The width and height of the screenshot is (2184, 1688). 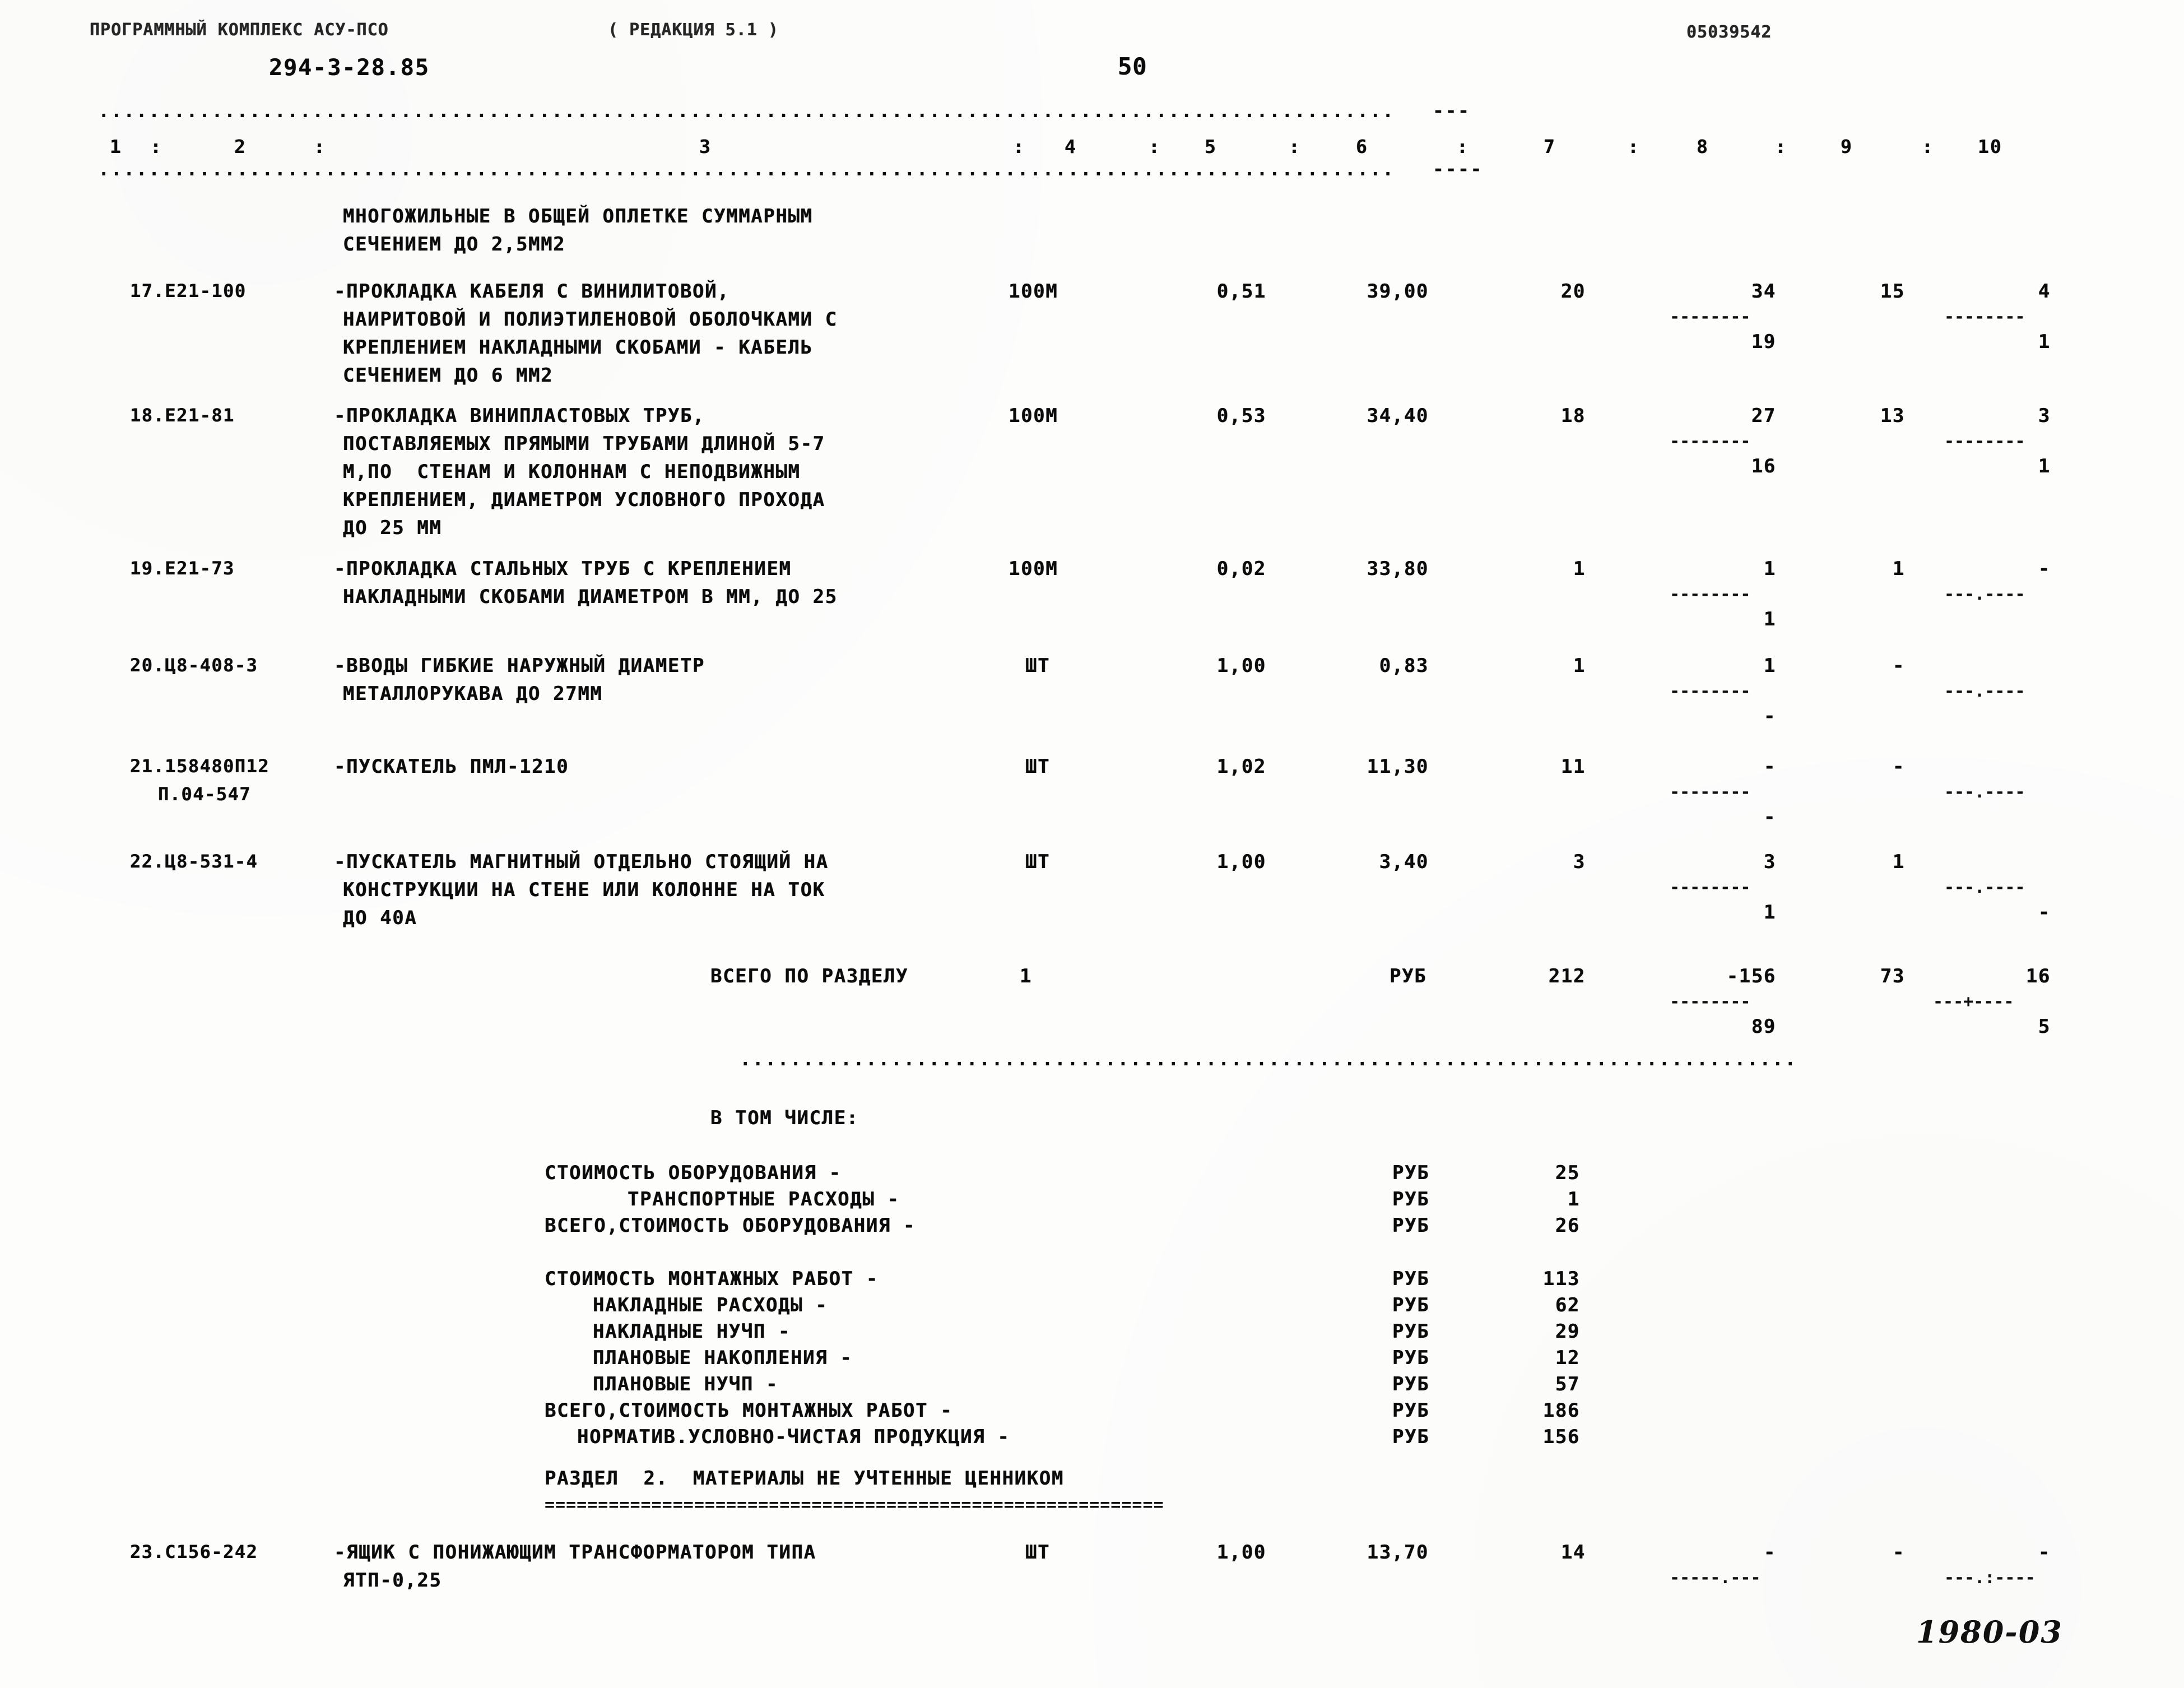 What do you see at coordinates (519, 416) in the screenshot?
I see `row-desc-line: -ПРОКЛАДКА ВИНИПЛАСТОВЫХ ТРУБ,` at bounding box center [519, 416].